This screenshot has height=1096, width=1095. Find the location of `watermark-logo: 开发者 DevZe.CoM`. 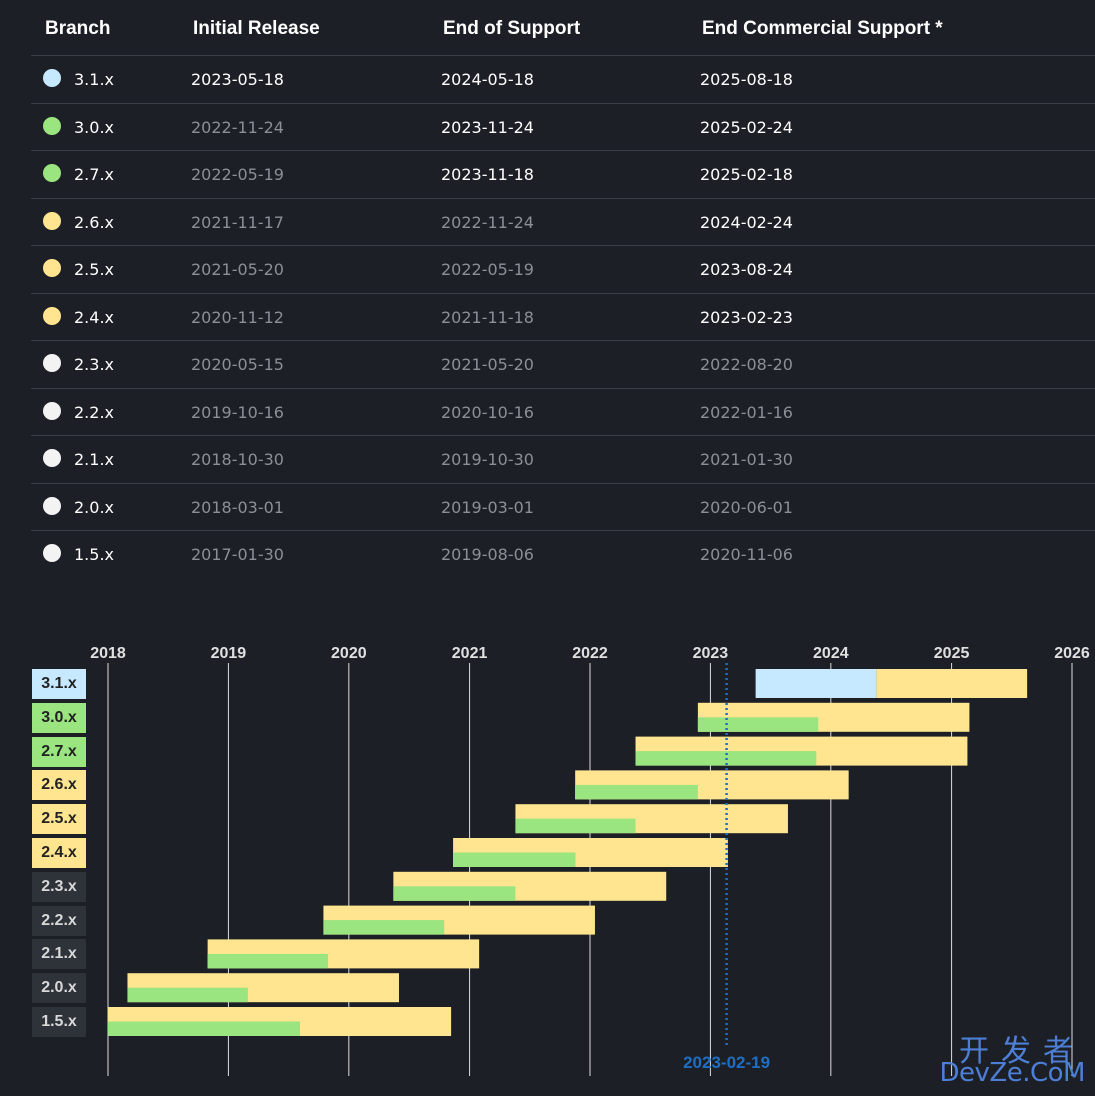

watermark-logo: 开发者 DevZe.CoM is located at coordinates (1010, 1058).